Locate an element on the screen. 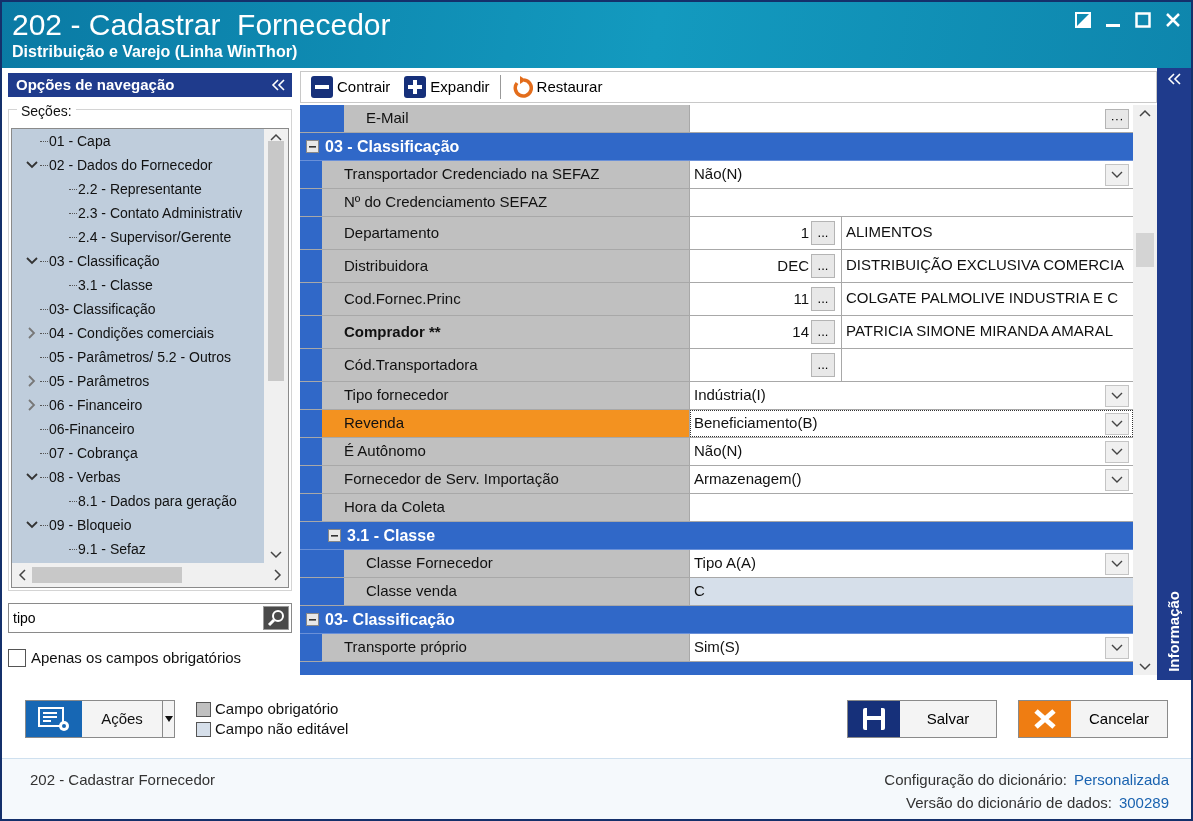 This screenshot has width=1193, height=821. field-label: Revenda is located at coordinates (506, 423).